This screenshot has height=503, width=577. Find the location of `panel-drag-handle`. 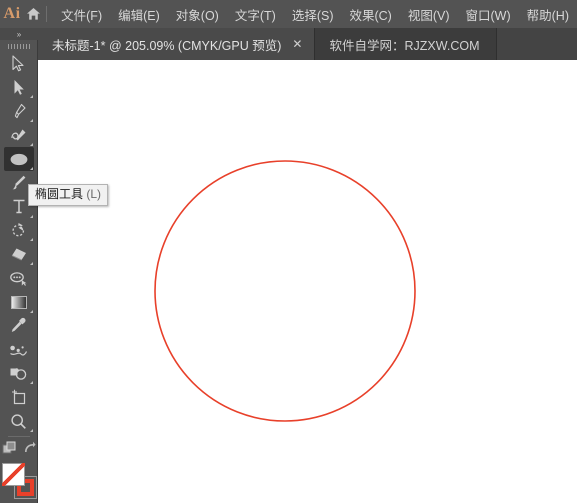

panel-drag-handle is located at coordinates (19, 45).